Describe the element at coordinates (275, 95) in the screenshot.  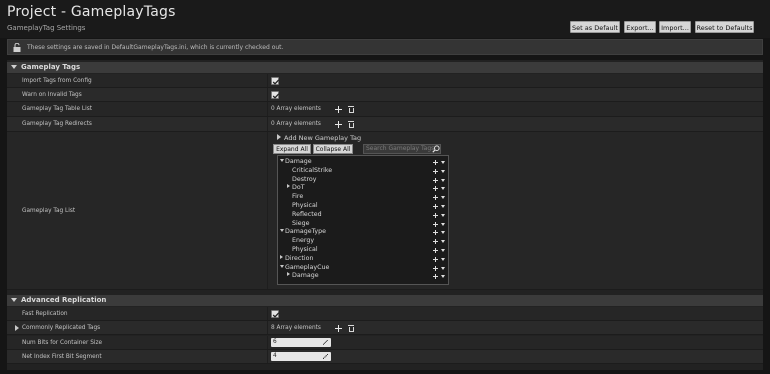
I see `warn-invalid-checkbox` at that location.